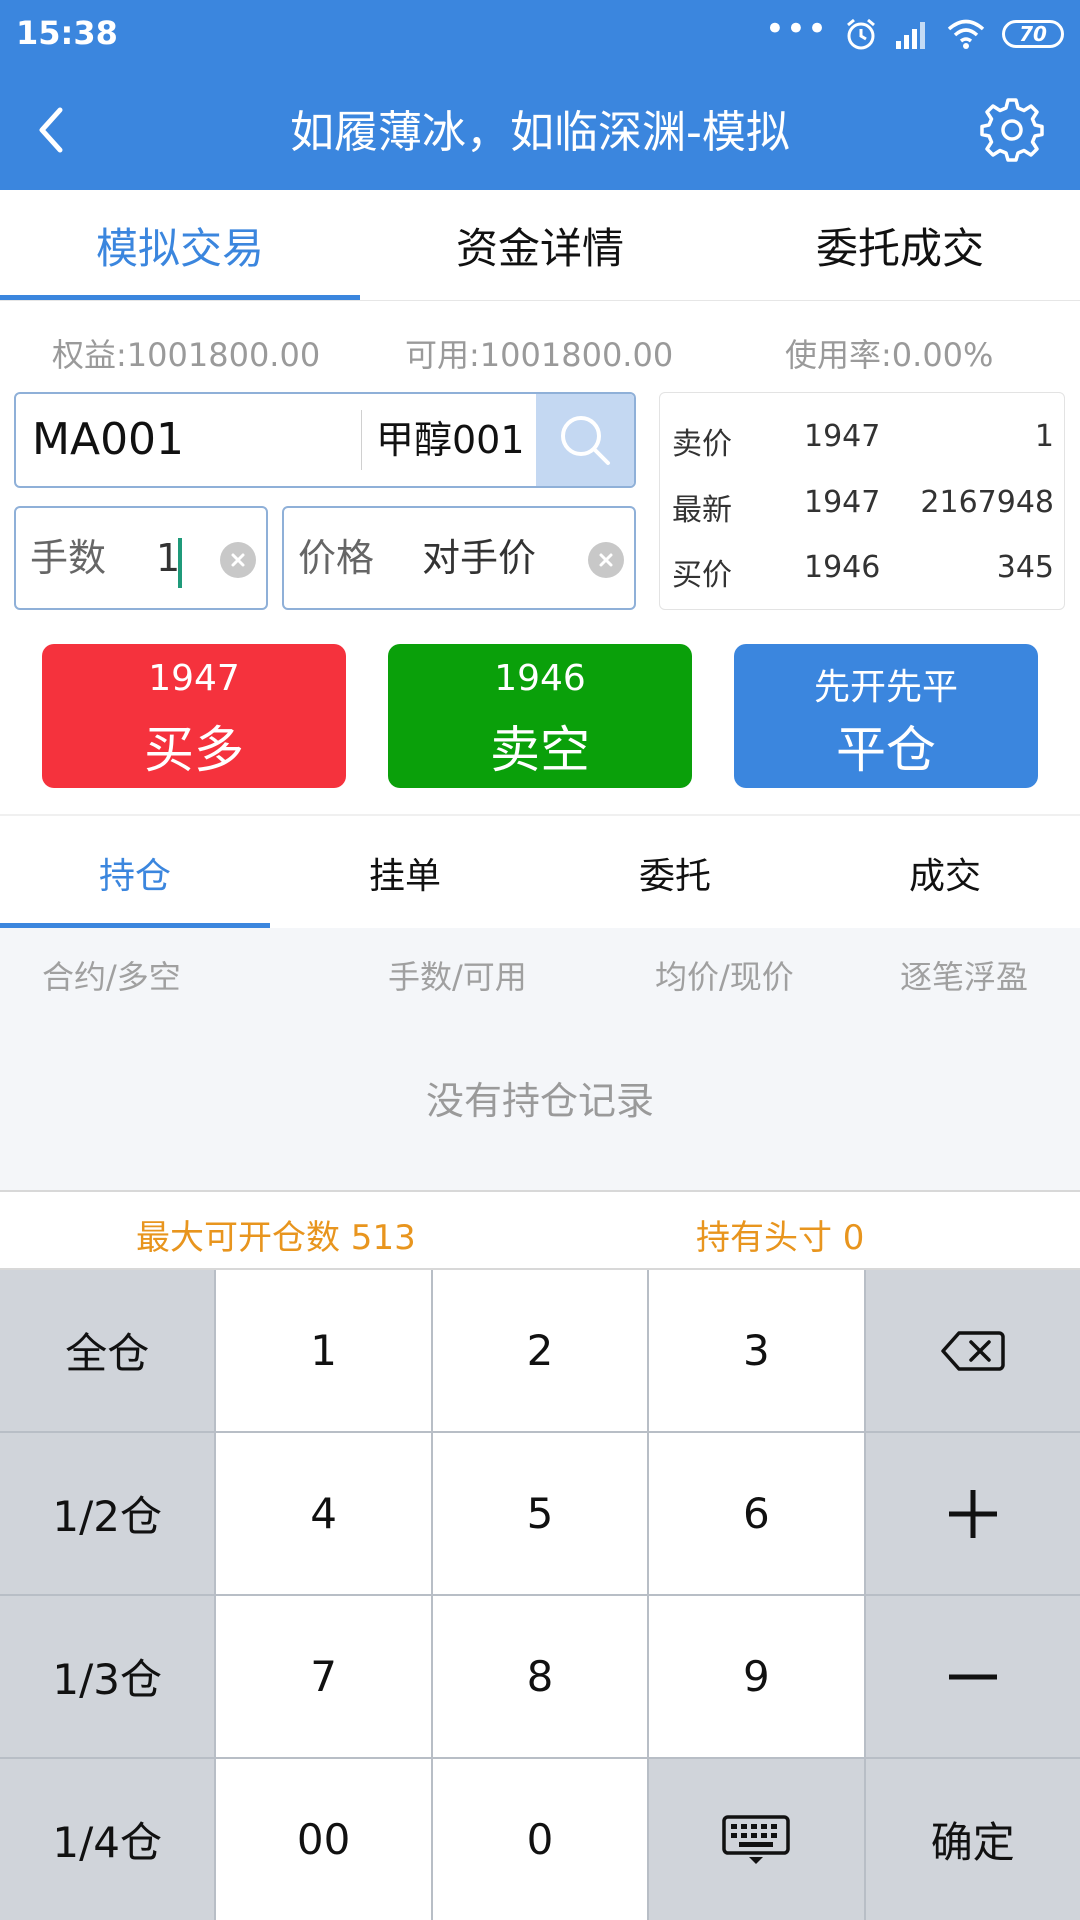 This screenshot has height=1920, width=1080. What do you see at coordinates (842, 567) in the screenshot?
I see `quote-price: 1946` at bounding box center [842, 567].